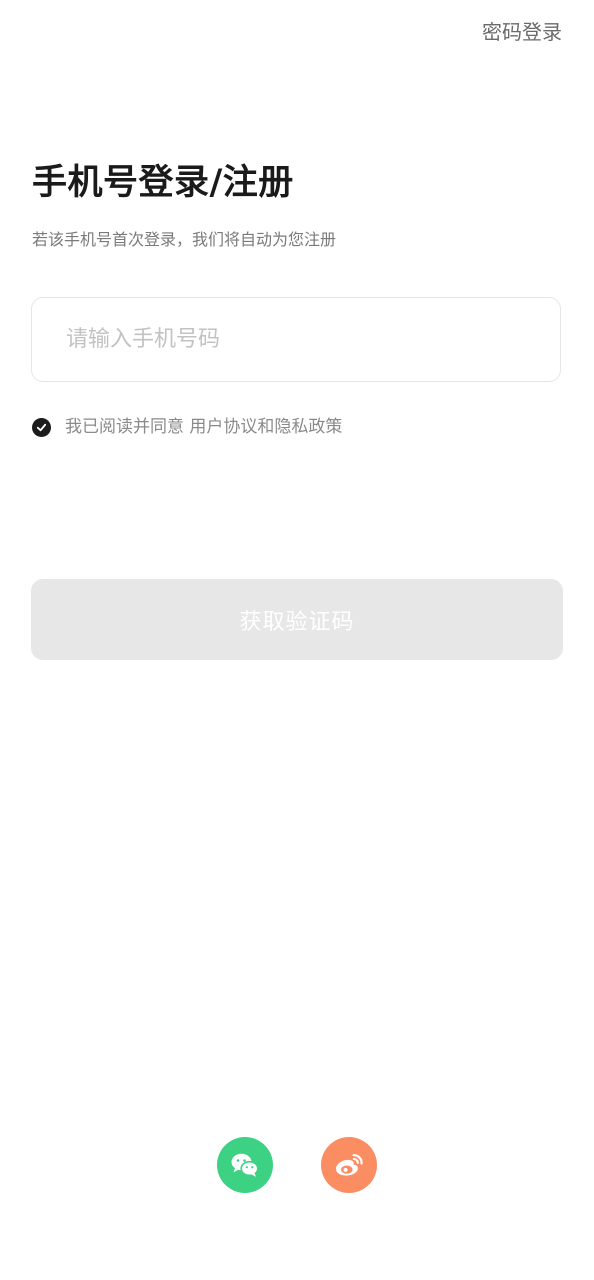 Image resolution: width=594 pixels, height=1280 pixels. I want to click on password-login-link: 密码登录, so click(522, 32).